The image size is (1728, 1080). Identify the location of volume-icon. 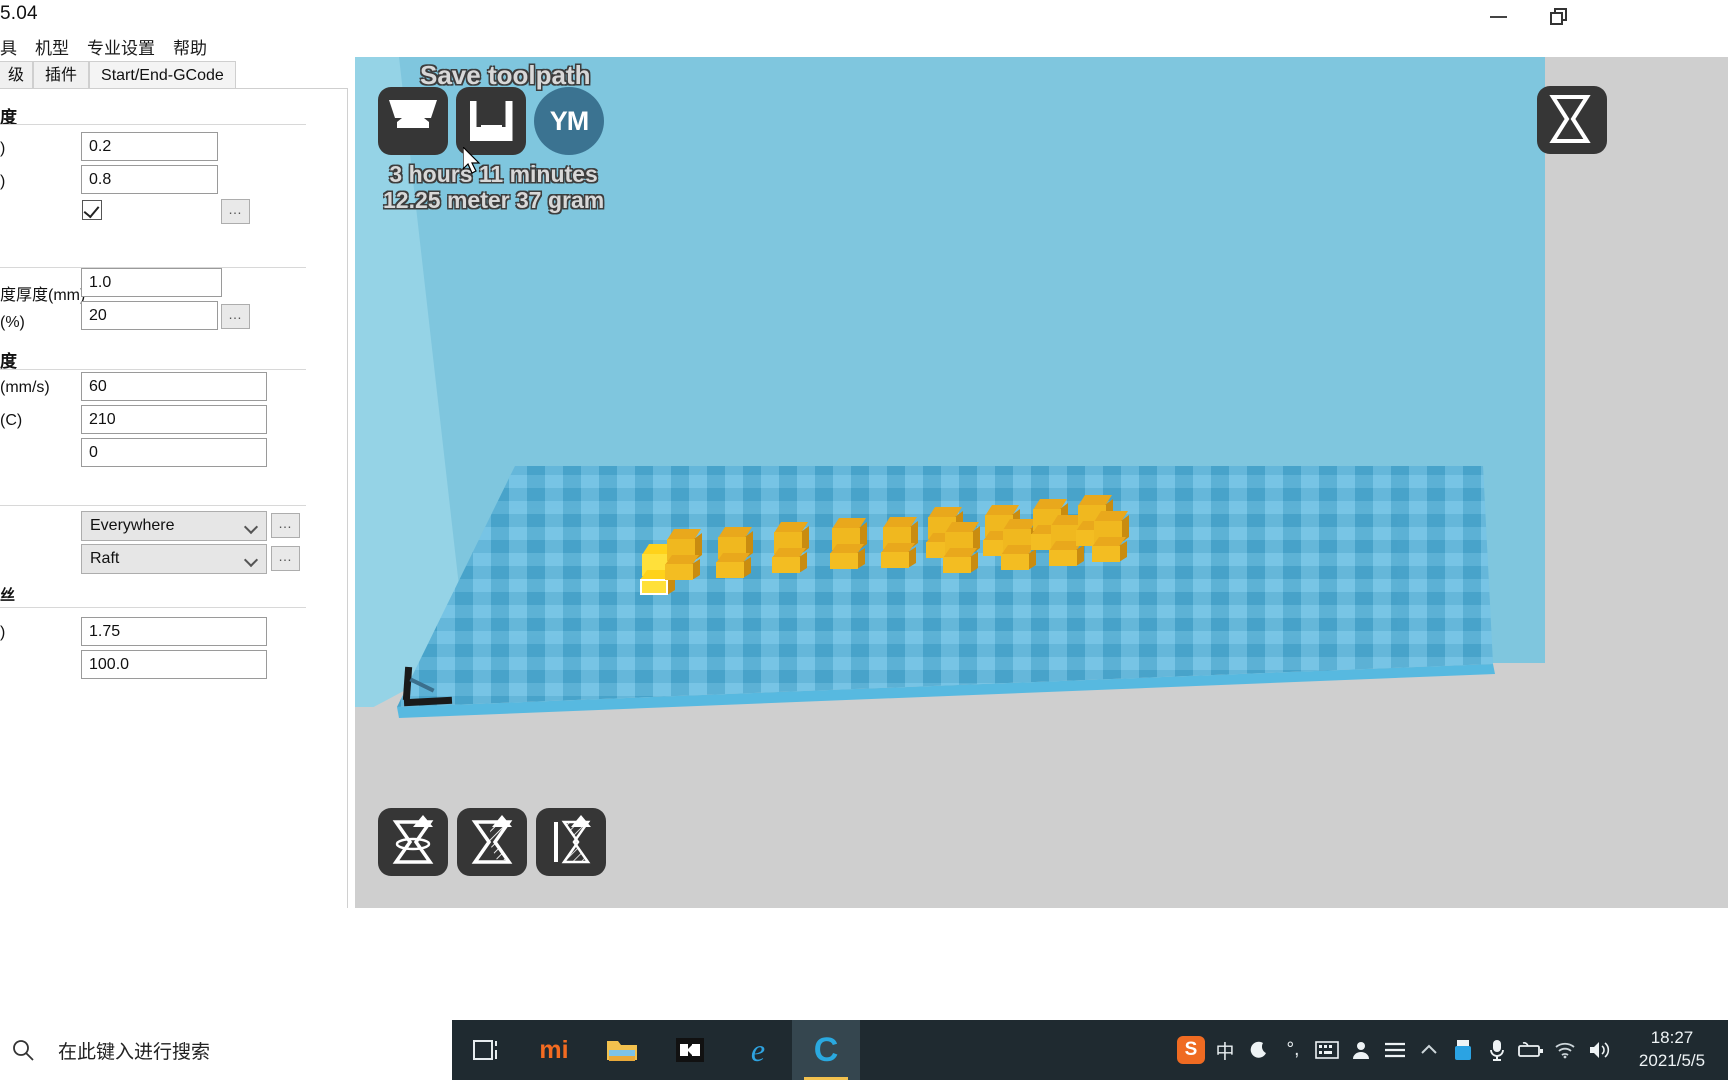
(1599, 1050).